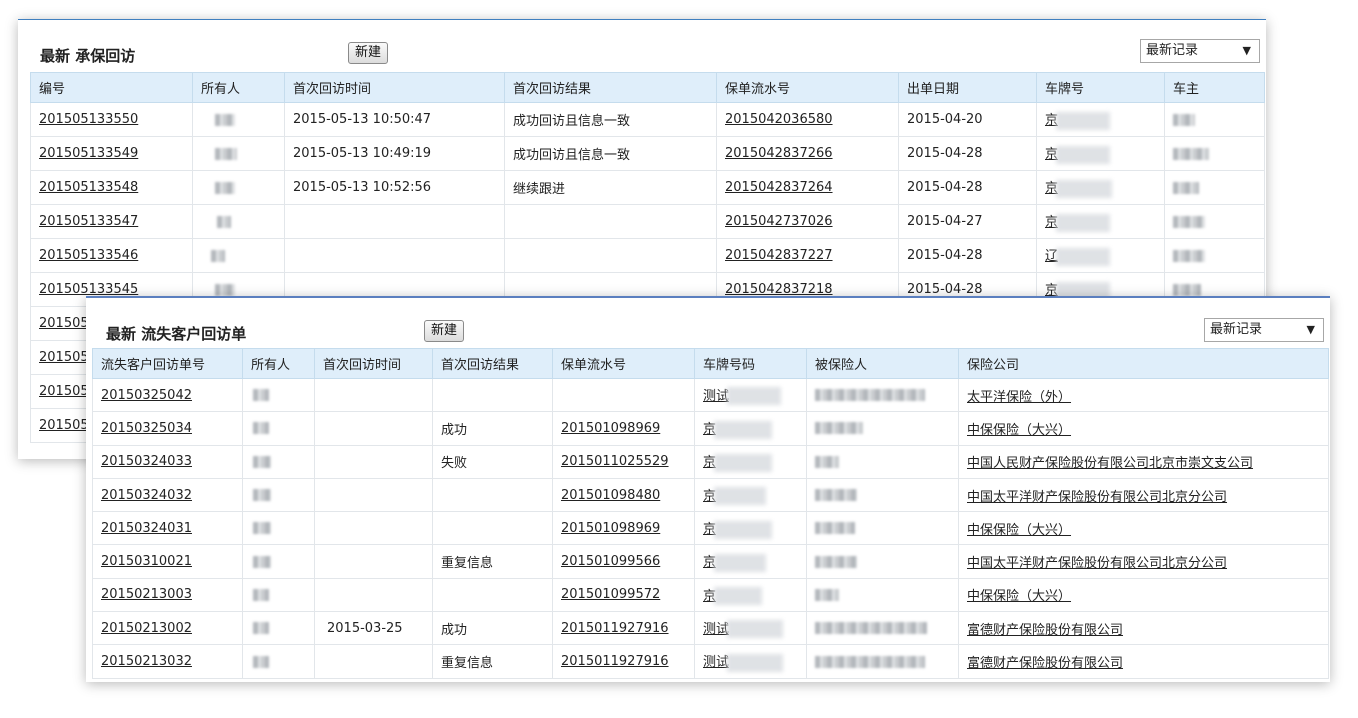 The image size is (1358, 718). What do you see at coordinates (1100, 87) in the screenshot?
I see `column-header: 车牌号` at bounding box center [1100, 87].